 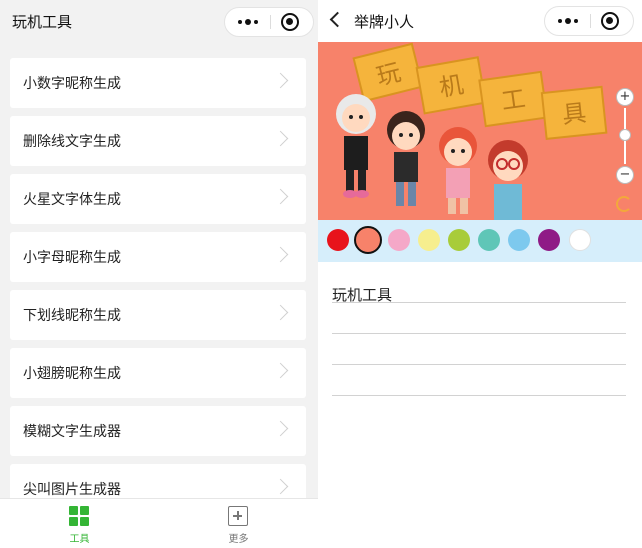 I want to click on list-item-label: 下划线昵称生成, so click(x=72, y=316).